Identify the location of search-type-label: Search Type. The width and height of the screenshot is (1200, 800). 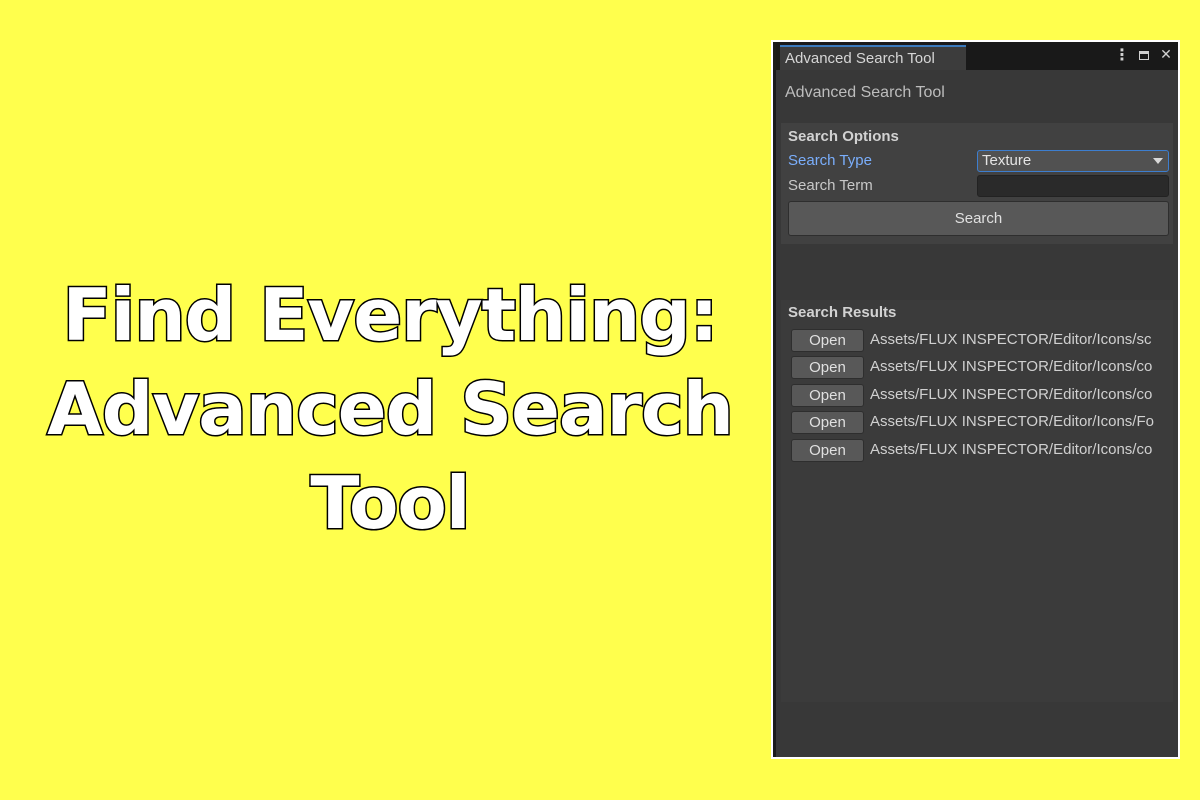
(830, 160).